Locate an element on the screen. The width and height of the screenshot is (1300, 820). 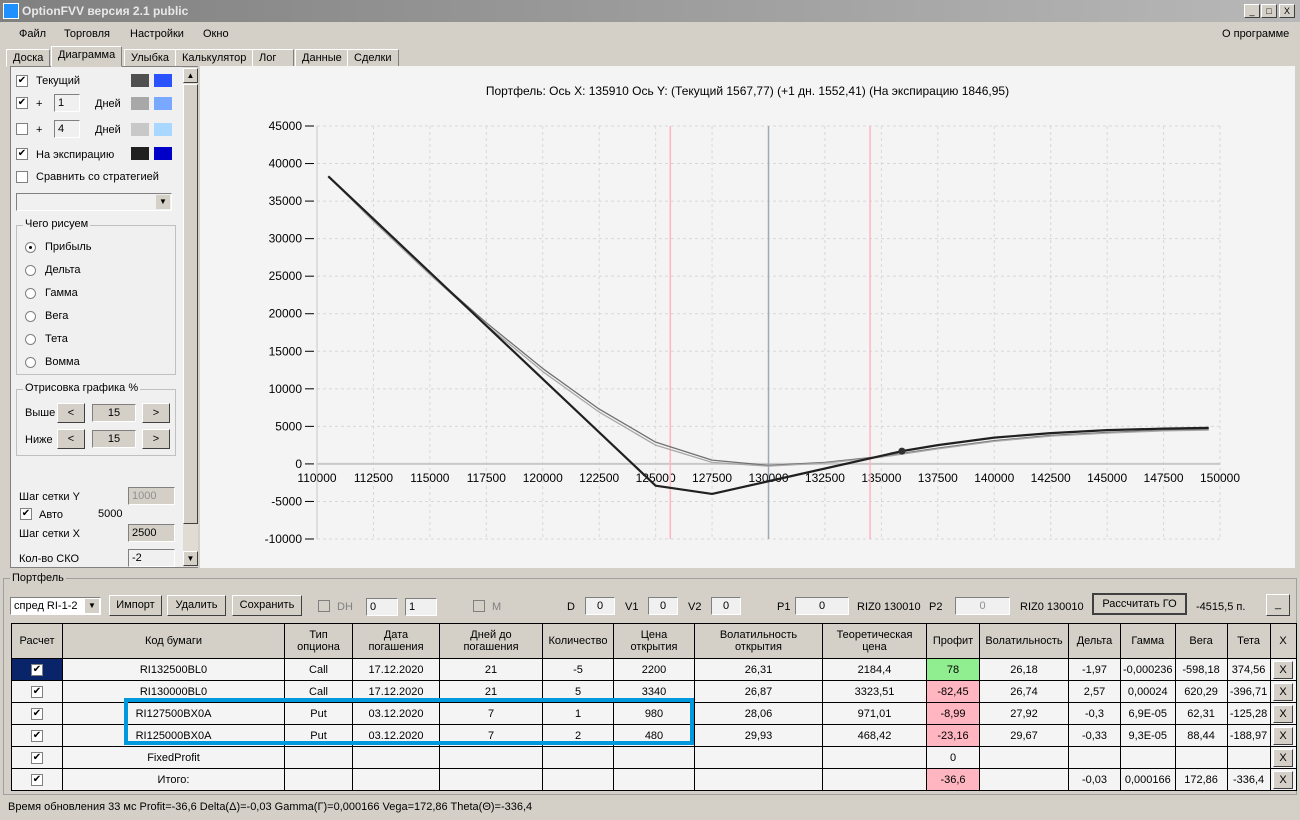
col-header-theta: Тета is located at coordinates (1248, 641).